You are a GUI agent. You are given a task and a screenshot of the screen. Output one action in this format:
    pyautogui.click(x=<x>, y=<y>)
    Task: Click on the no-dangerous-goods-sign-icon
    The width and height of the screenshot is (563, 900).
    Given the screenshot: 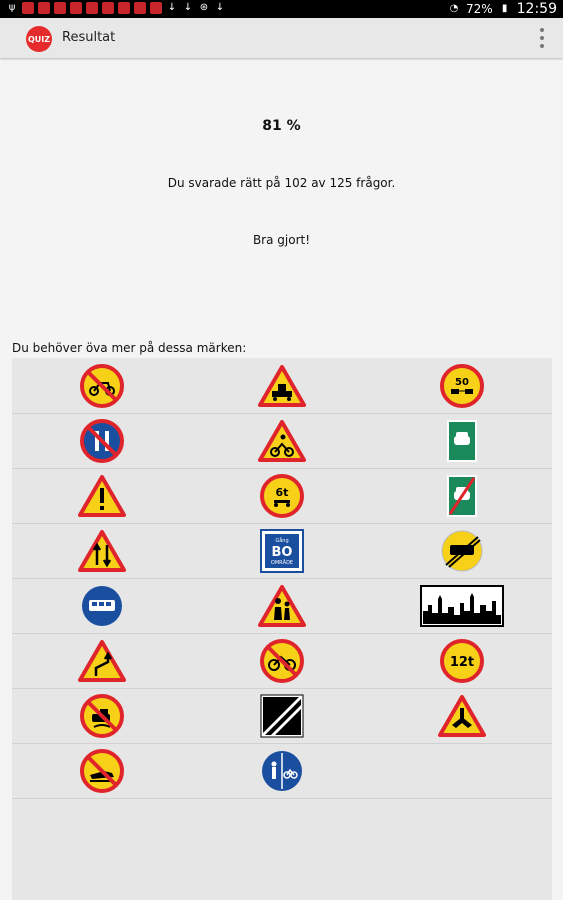 What is the action you would take?
    pyautogui.click(x=102, y=715)
    